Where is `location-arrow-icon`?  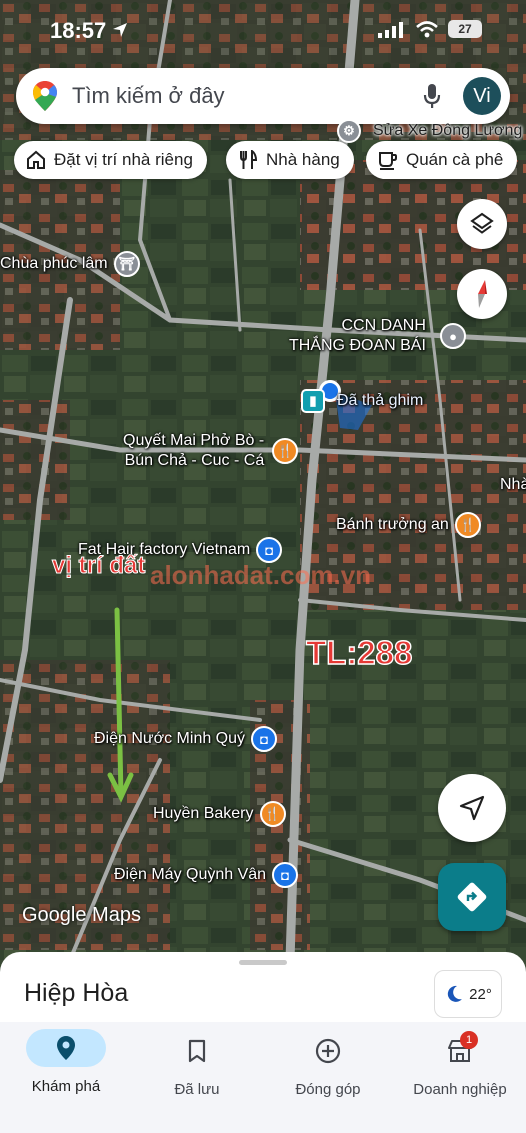
location-arrow-icon is located at coordinates (120, 30).